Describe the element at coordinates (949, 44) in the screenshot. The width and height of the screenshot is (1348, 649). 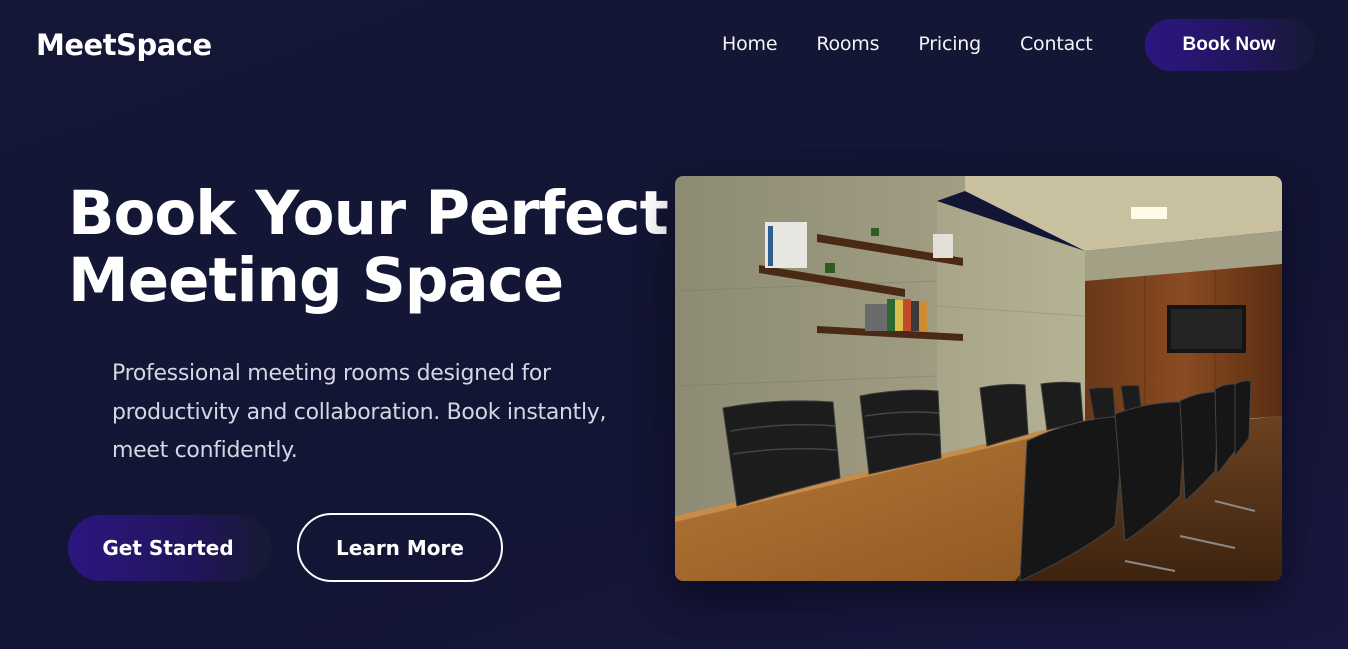
I see `nav-link-pricing: Pricing` at that location.